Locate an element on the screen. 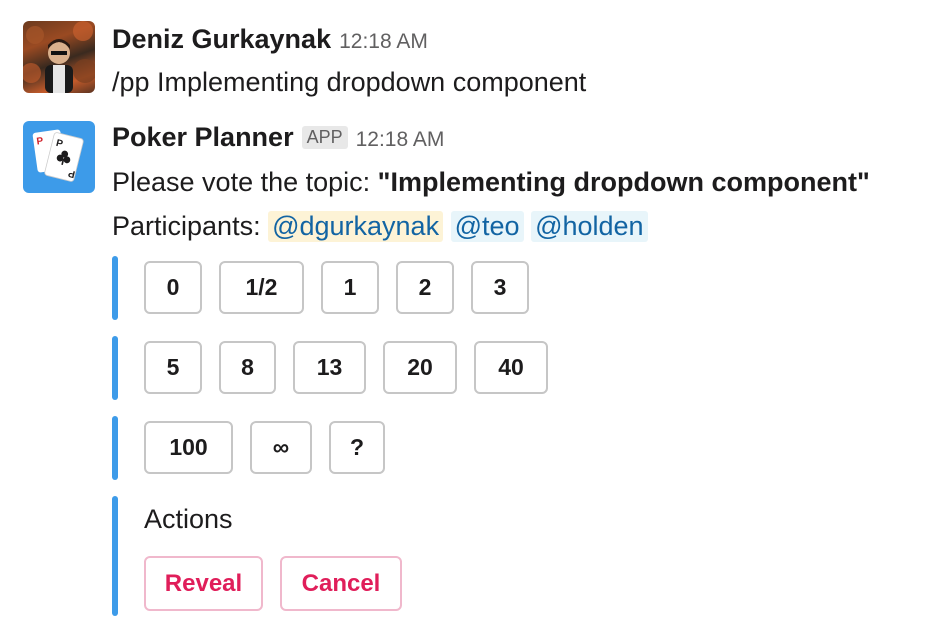  actions-block: Actions Reveal Cancel is located at coordinates (257, 556).